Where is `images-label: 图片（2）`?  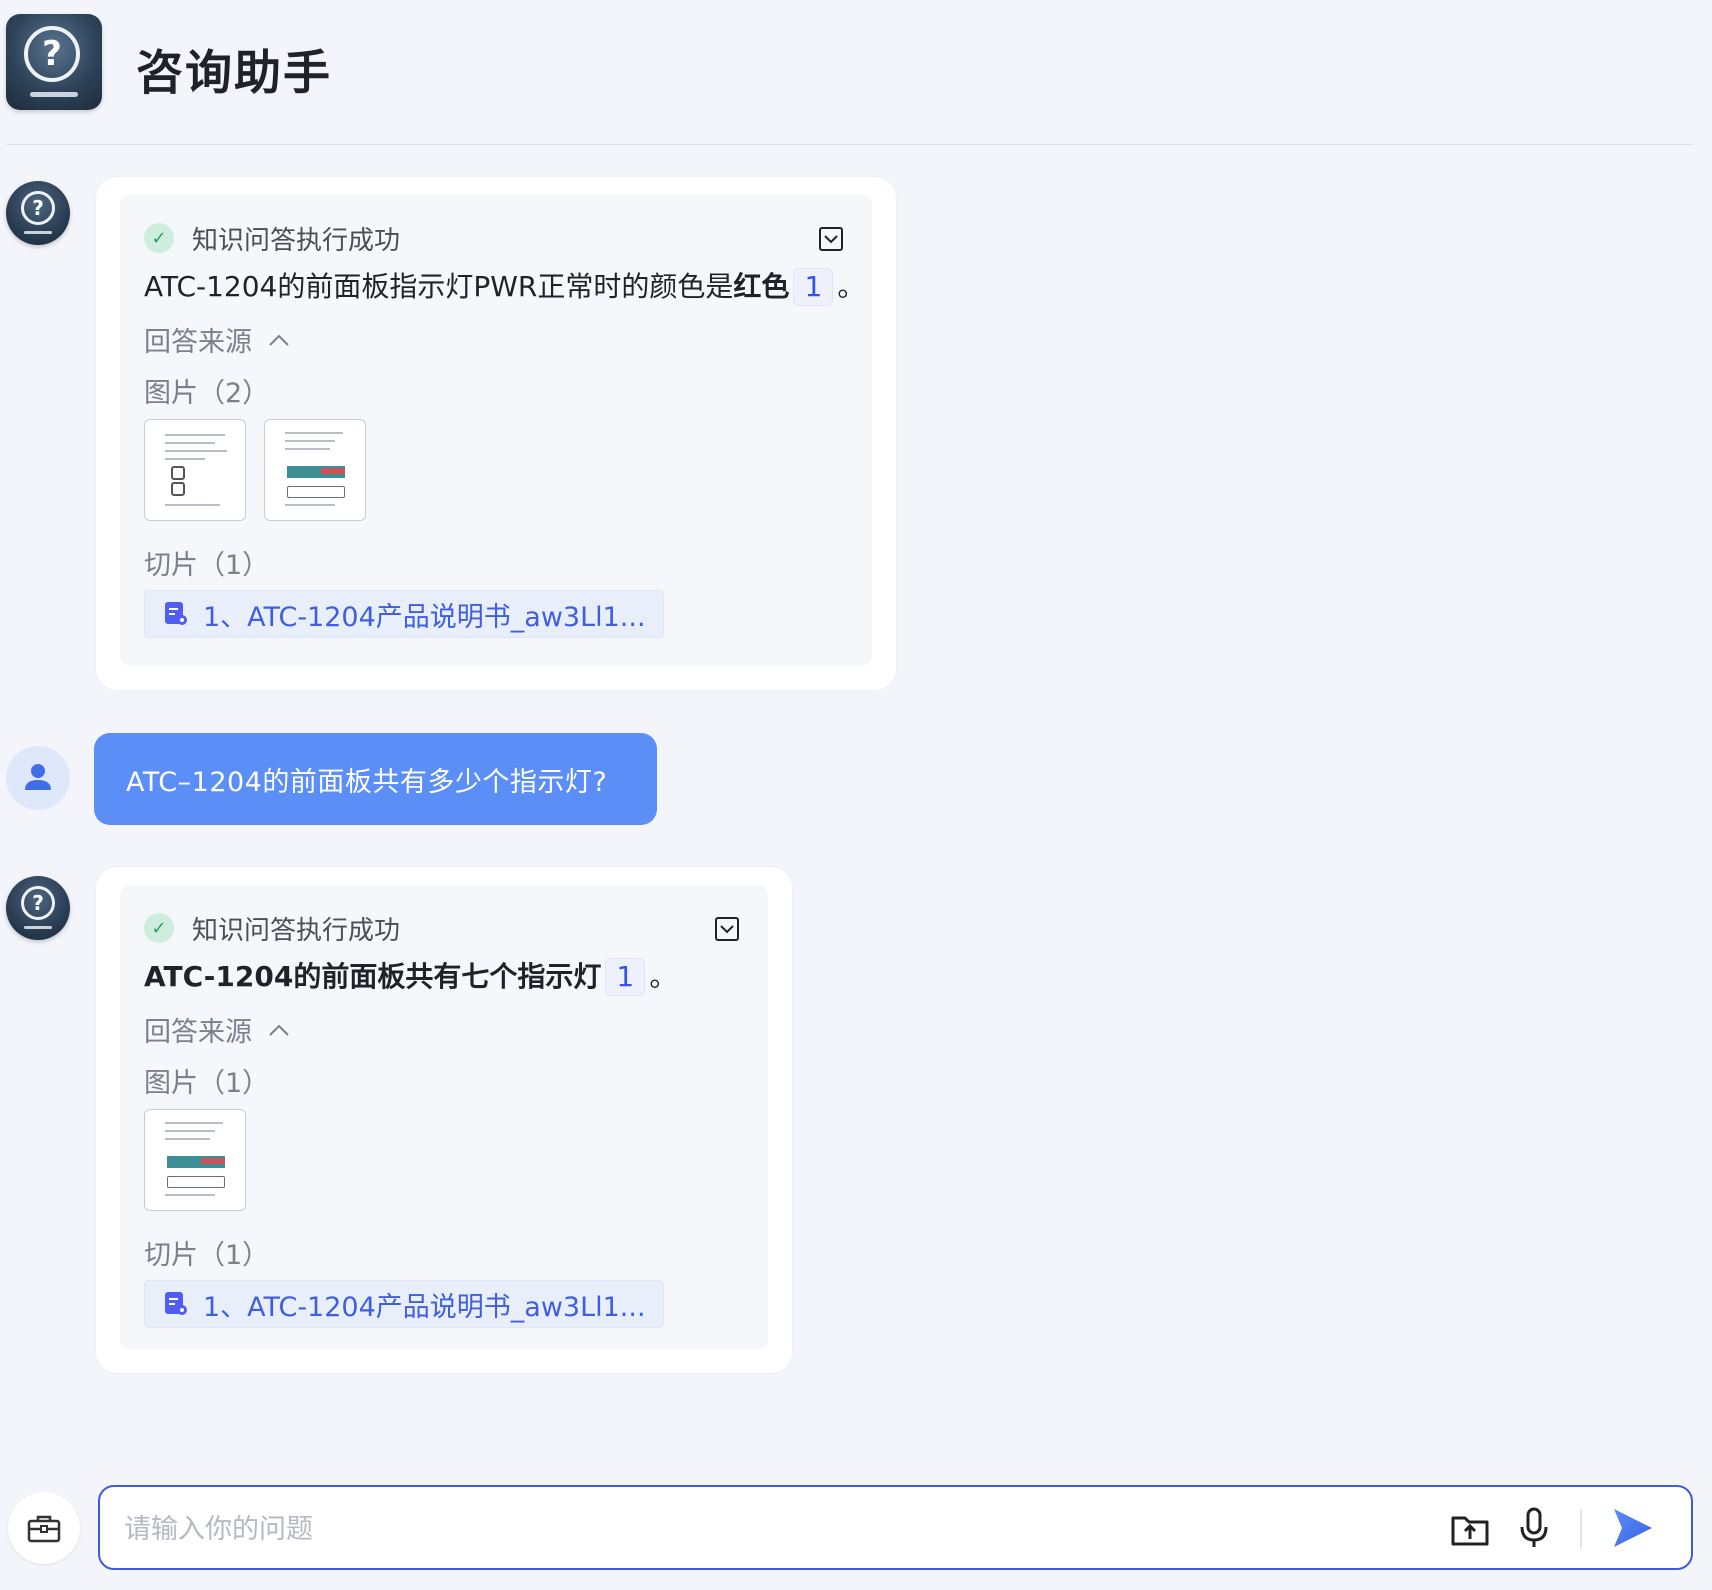
images-label: 图片（2） is located at coordinates (207, 393).